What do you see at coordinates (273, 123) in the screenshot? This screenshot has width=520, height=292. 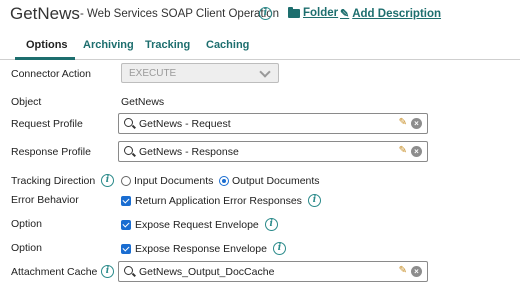 I see `request-profile-field: GetNews - Request ✎ ×` at bounding box center [273, 123].